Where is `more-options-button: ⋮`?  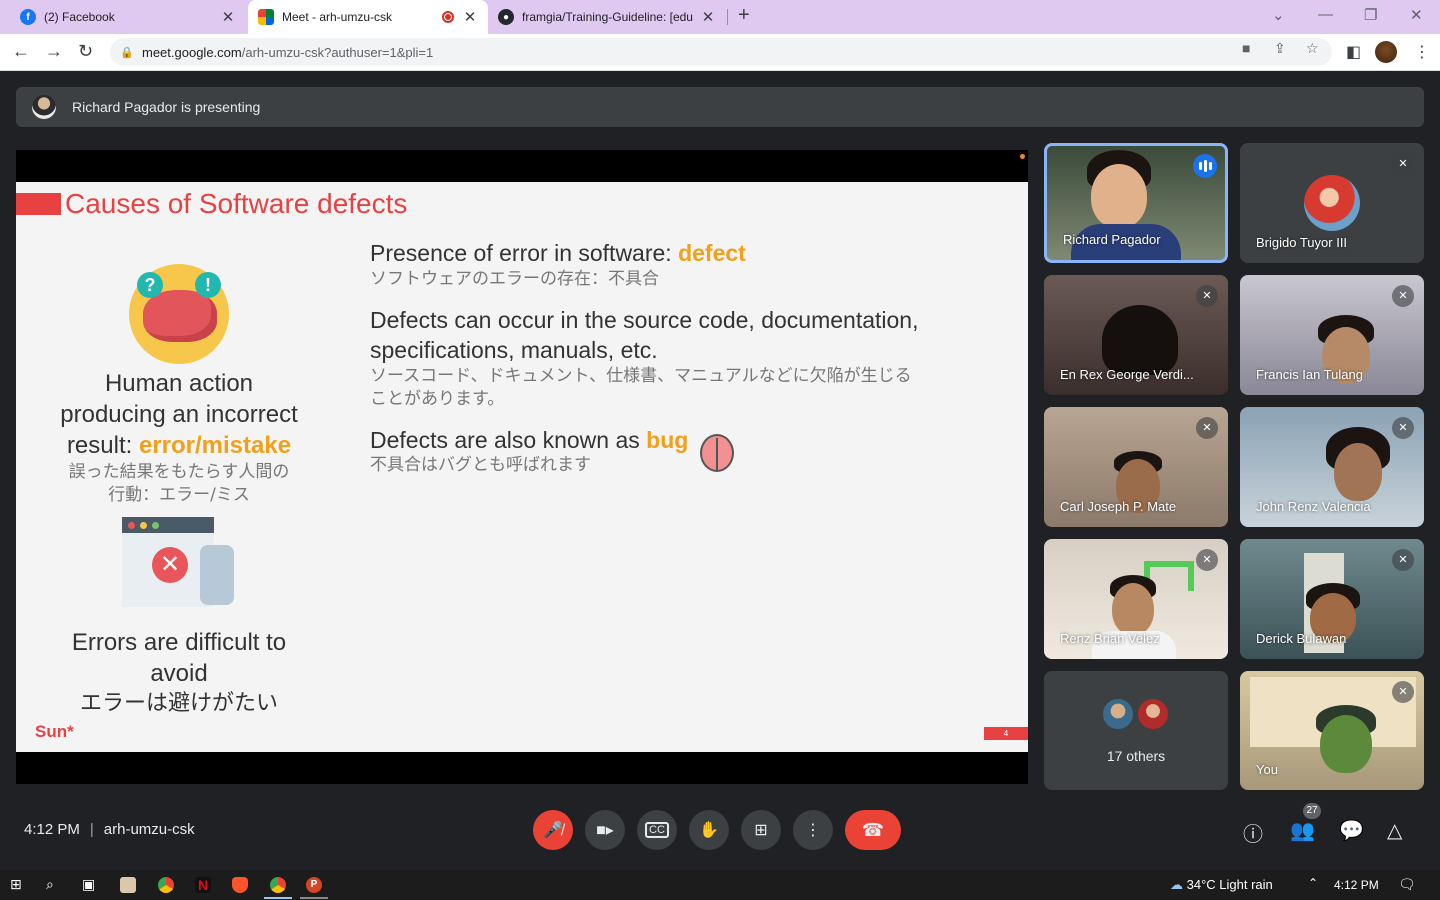
more-options-button: ⋮ is located at coordinates (813, 830).